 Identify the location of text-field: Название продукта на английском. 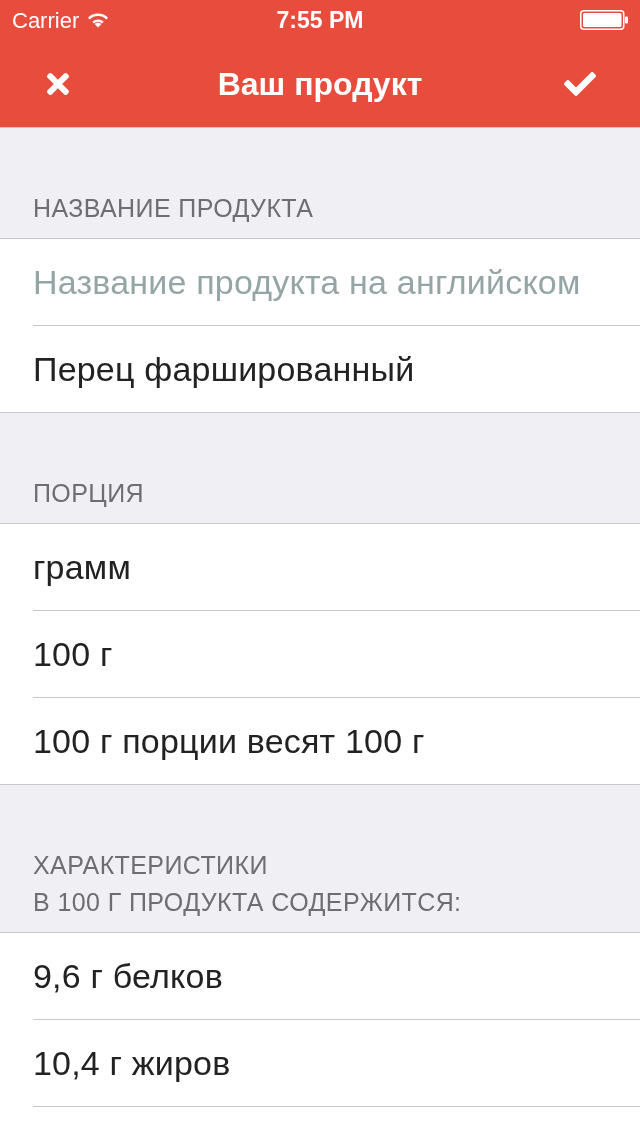
(328, 282).